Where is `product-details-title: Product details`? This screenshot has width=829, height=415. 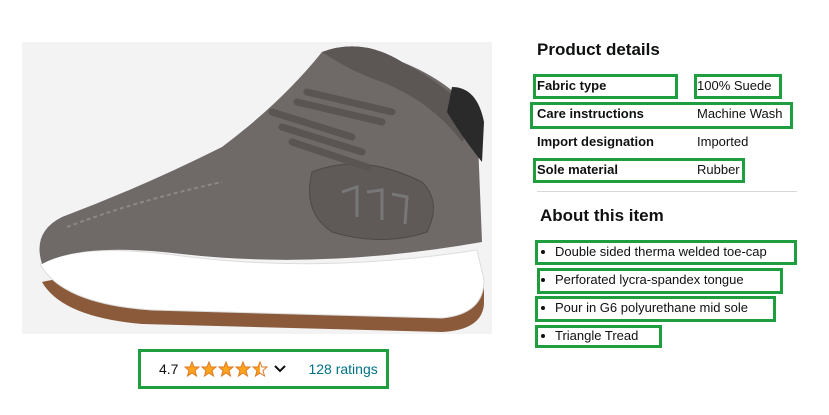 product-details-title: Product details is located at coordinates (598, 49).